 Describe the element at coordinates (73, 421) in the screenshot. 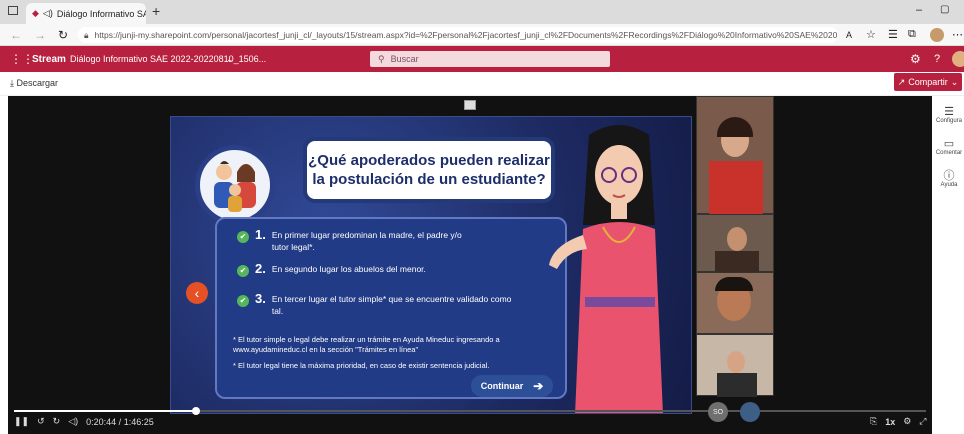

I see `volume-icon: ◁)` at that location.